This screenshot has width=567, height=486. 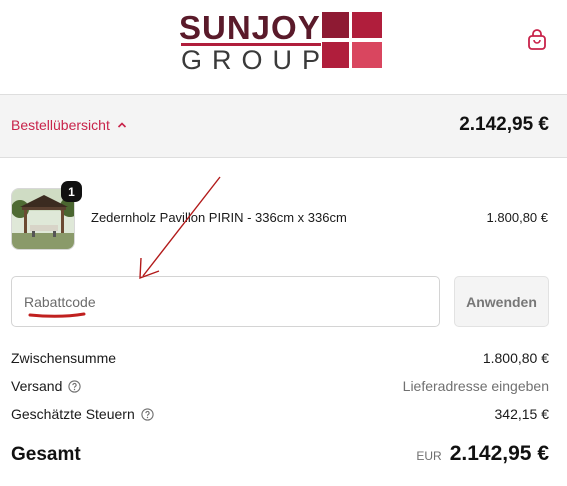 I want to click on total-amount-group: EUR 2.142,95 €, so click(x=482, y=454).